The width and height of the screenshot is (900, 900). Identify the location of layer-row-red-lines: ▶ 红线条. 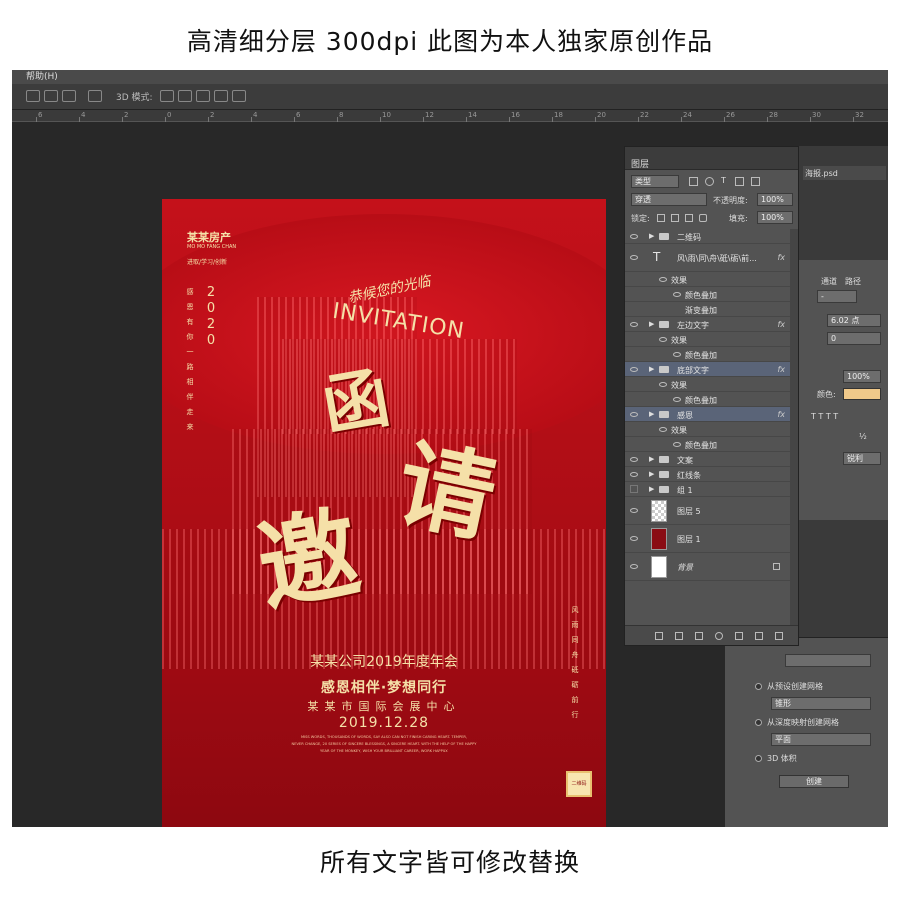
(707, 474).